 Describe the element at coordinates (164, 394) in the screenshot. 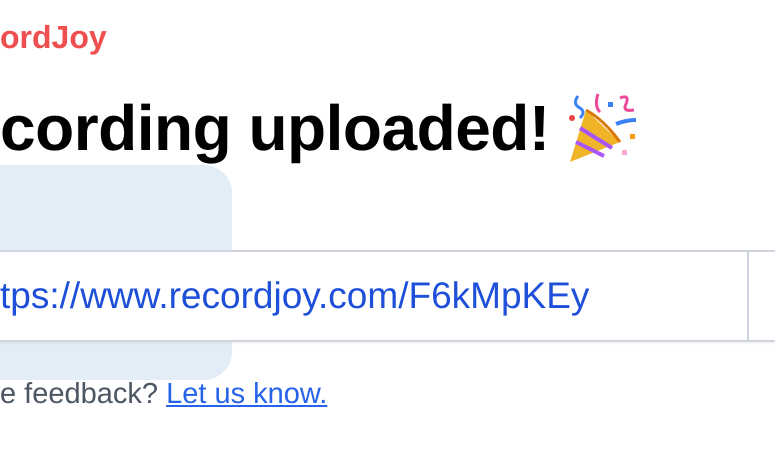

I see `feedback-text: e feedback? Let us know.` at that location.